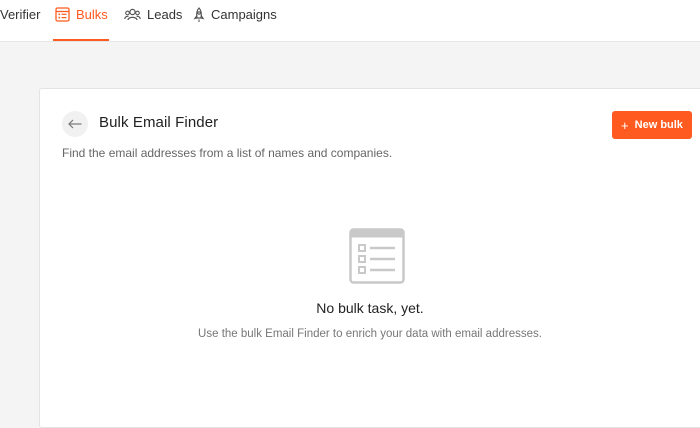  I want to click on nav-item-label: Verifier, so click(20, 14).